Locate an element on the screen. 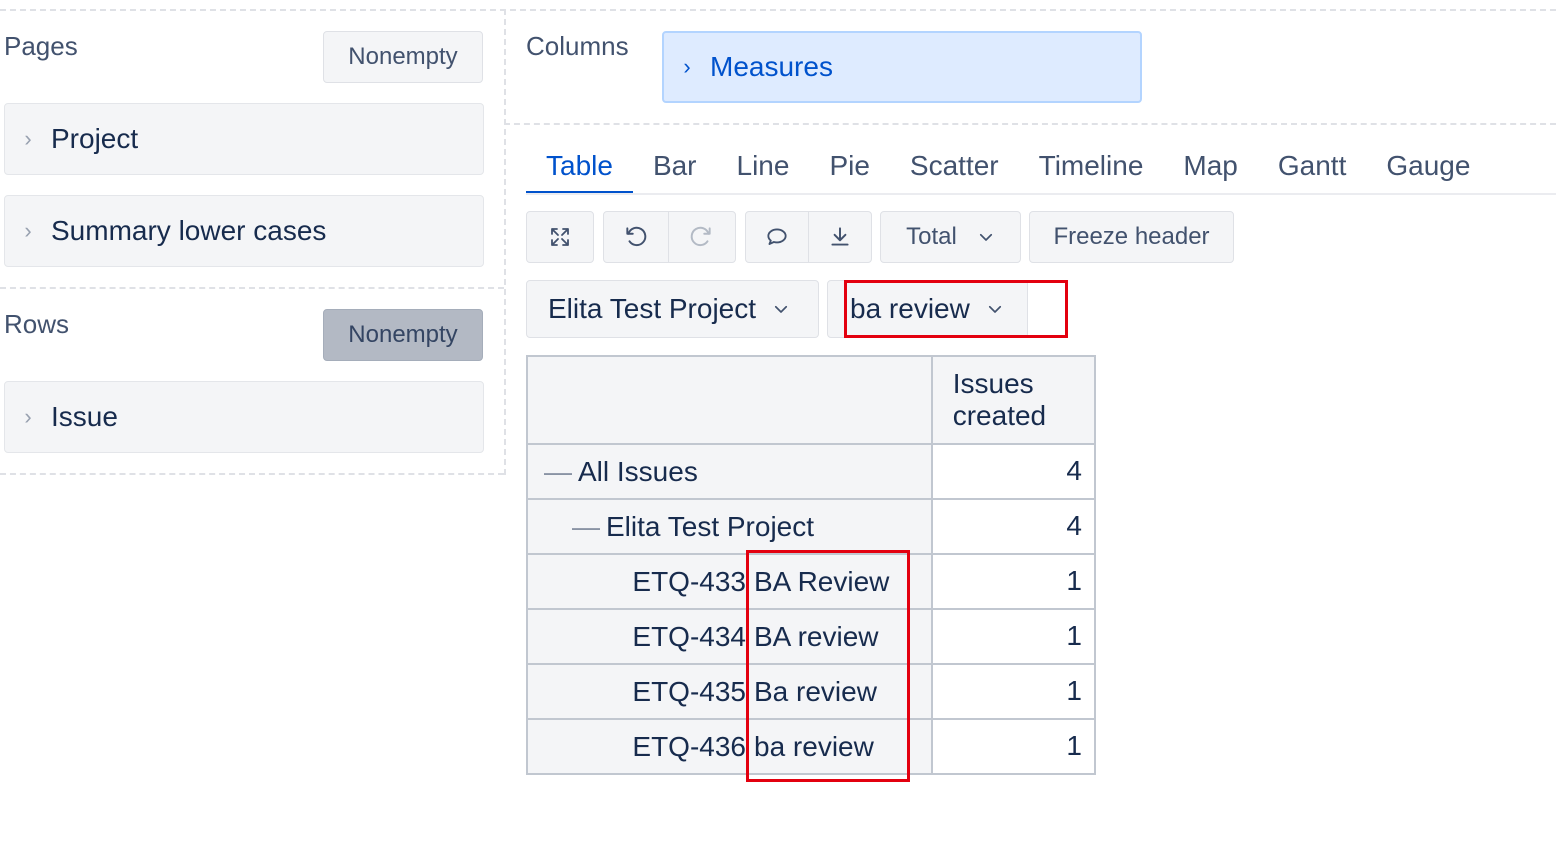 Image resolution: width=1556 pixels, height=862 pixels. left-panel-divider is located at coordinates (505, 242).